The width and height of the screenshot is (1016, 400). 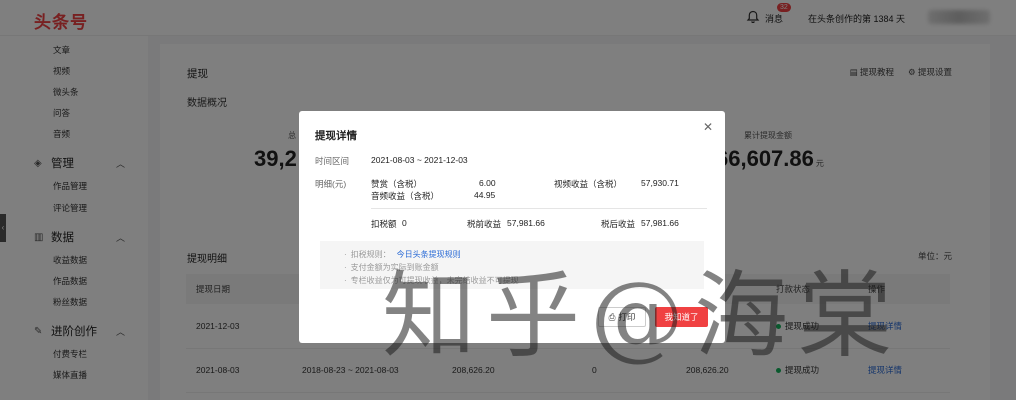 What do you see at coordinates (485, 195) in the screenshot?
I see `audio-income-value: 44.95` at bounding box center [485, 195].